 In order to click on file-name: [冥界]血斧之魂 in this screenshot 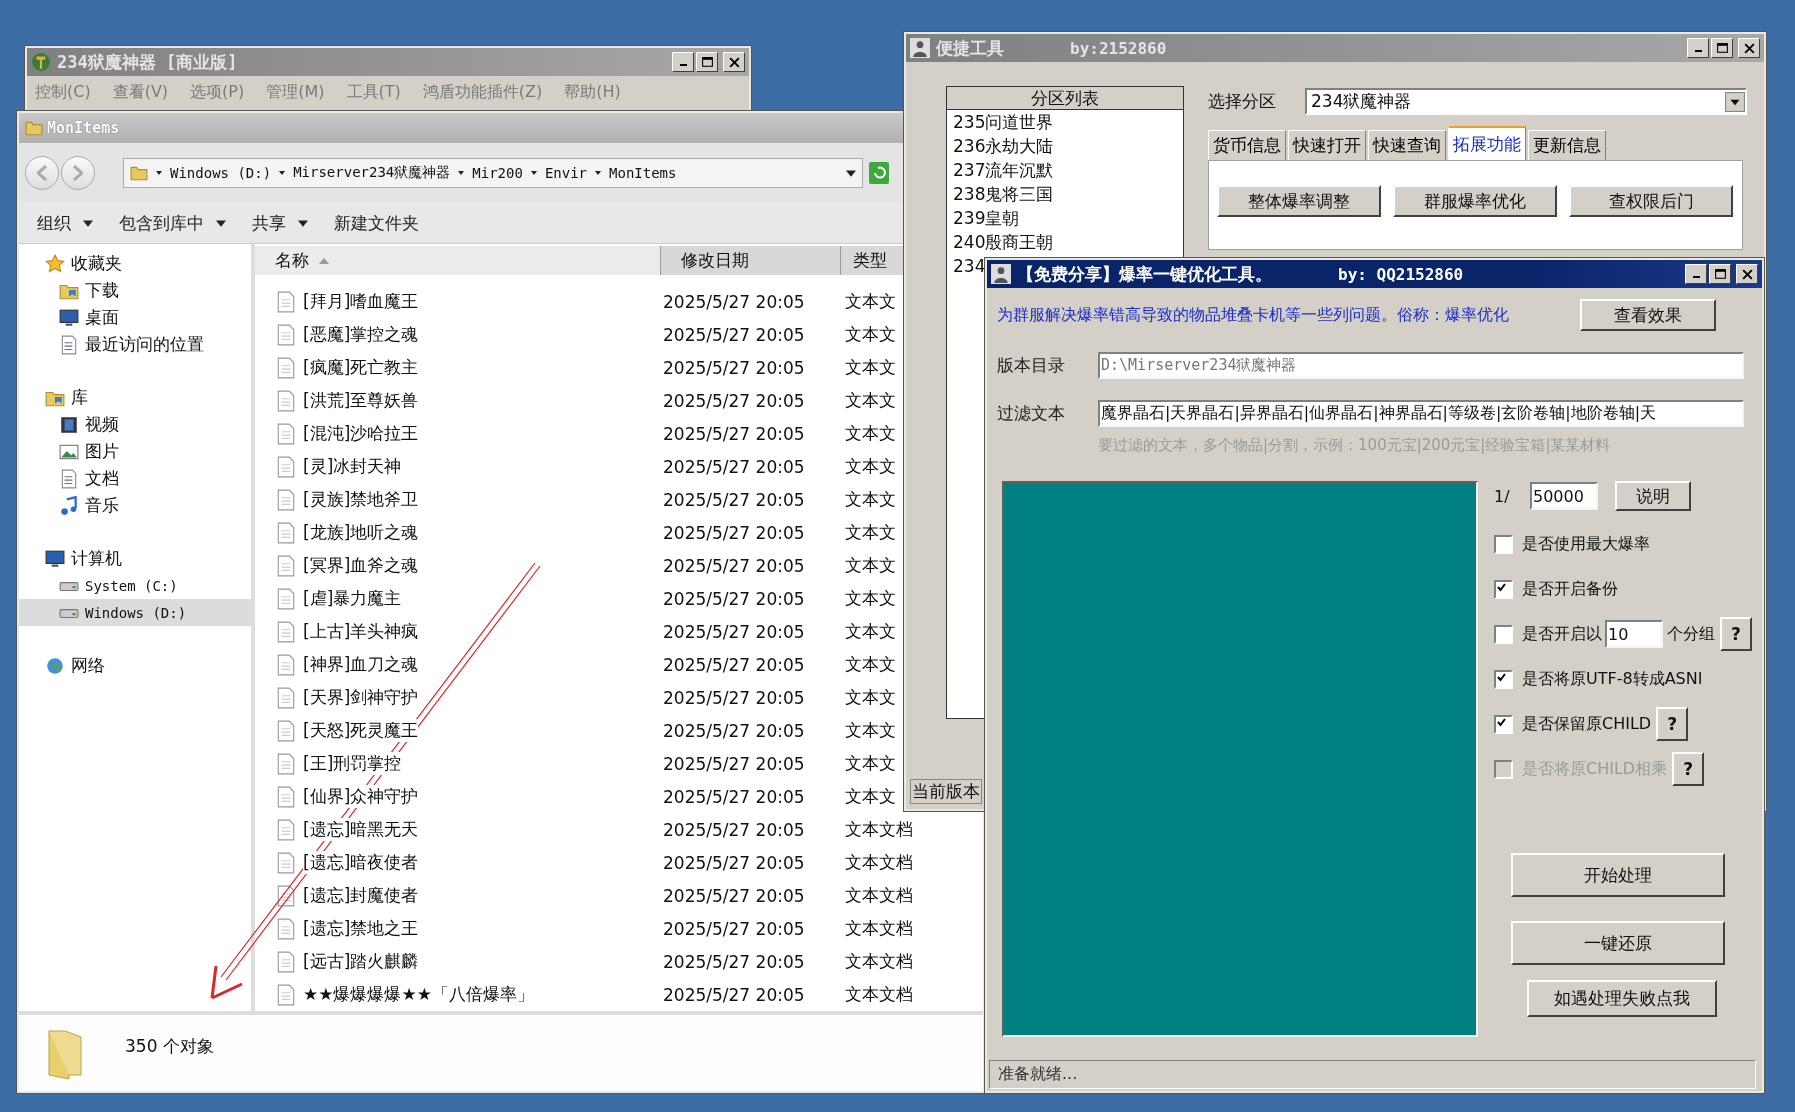, I will do `click(361, 565)`.